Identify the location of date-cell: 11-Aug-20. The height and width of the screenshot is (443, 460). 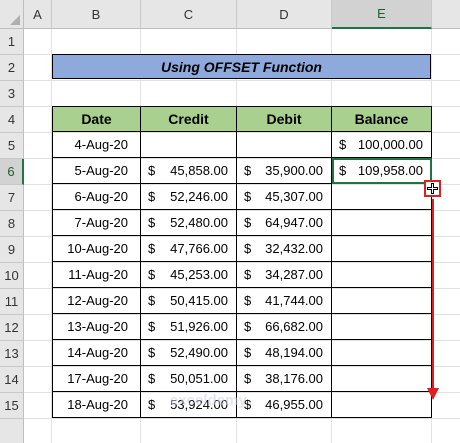
(96, 275).